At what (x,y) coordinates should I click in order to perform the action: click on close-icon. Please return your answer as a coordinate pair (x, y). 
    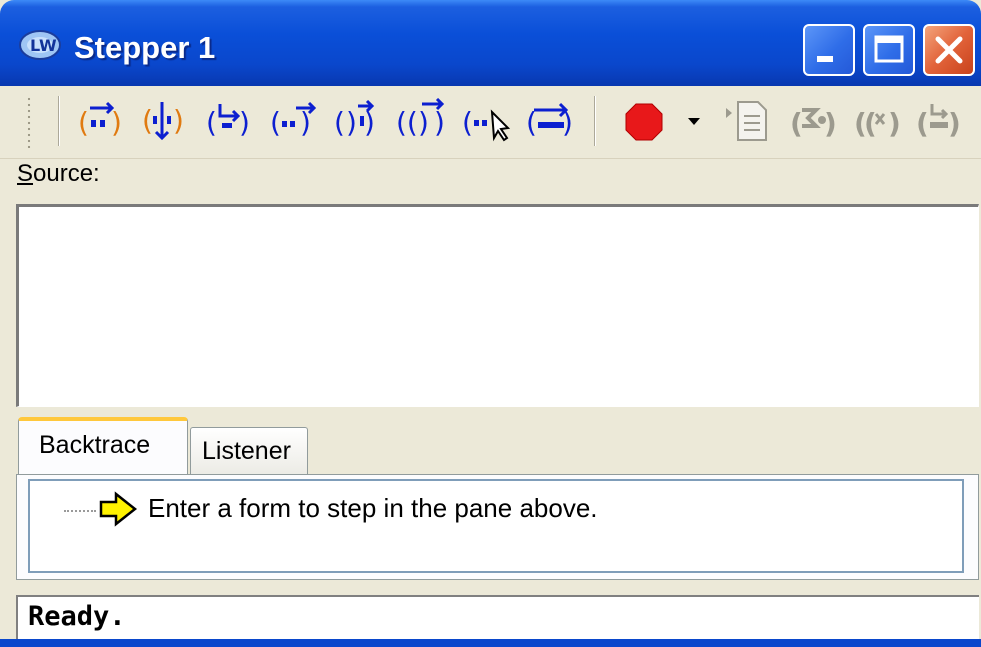
    Looking at the image, I should click on (949, 50).